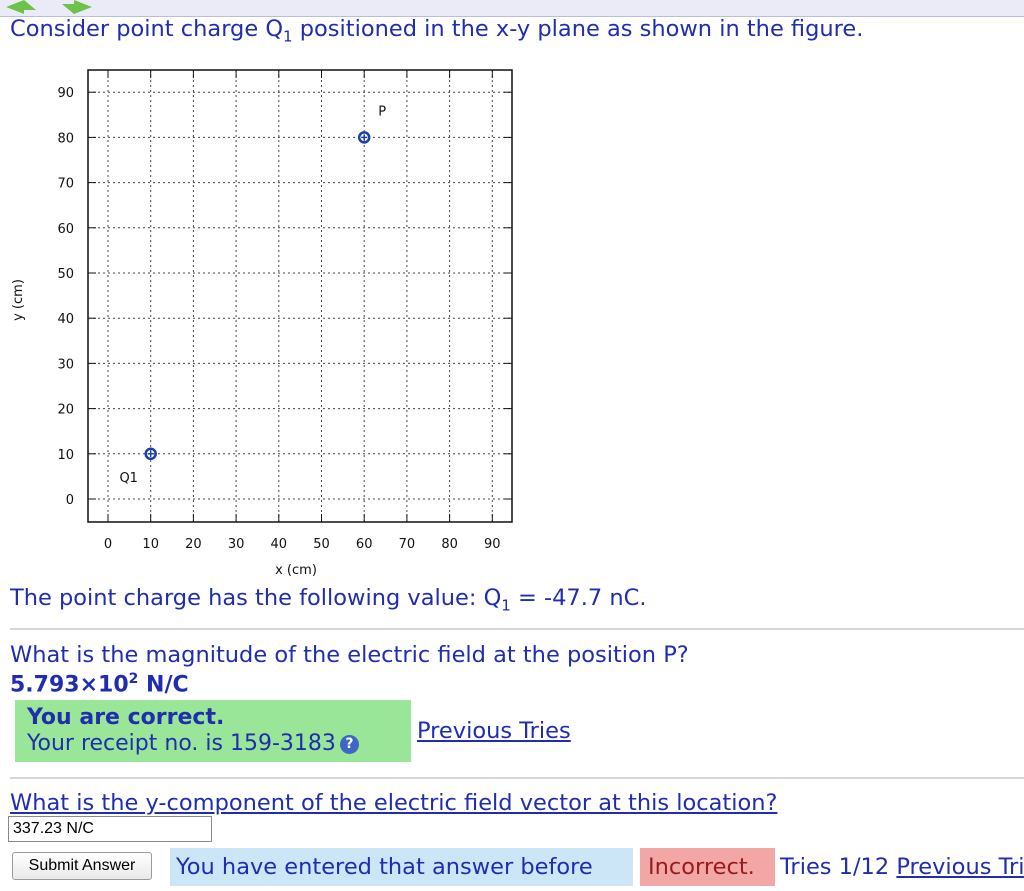 The height and width of the screenshot is (891, 1024). I want to click on arrow-right-icon, so click(77, 7).